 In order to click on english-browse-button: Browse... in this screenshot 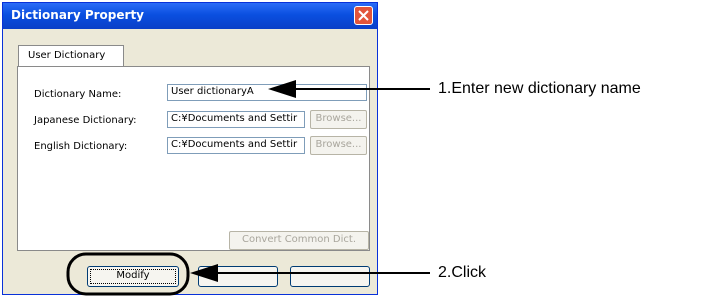, I will do `click(338, 145)`.